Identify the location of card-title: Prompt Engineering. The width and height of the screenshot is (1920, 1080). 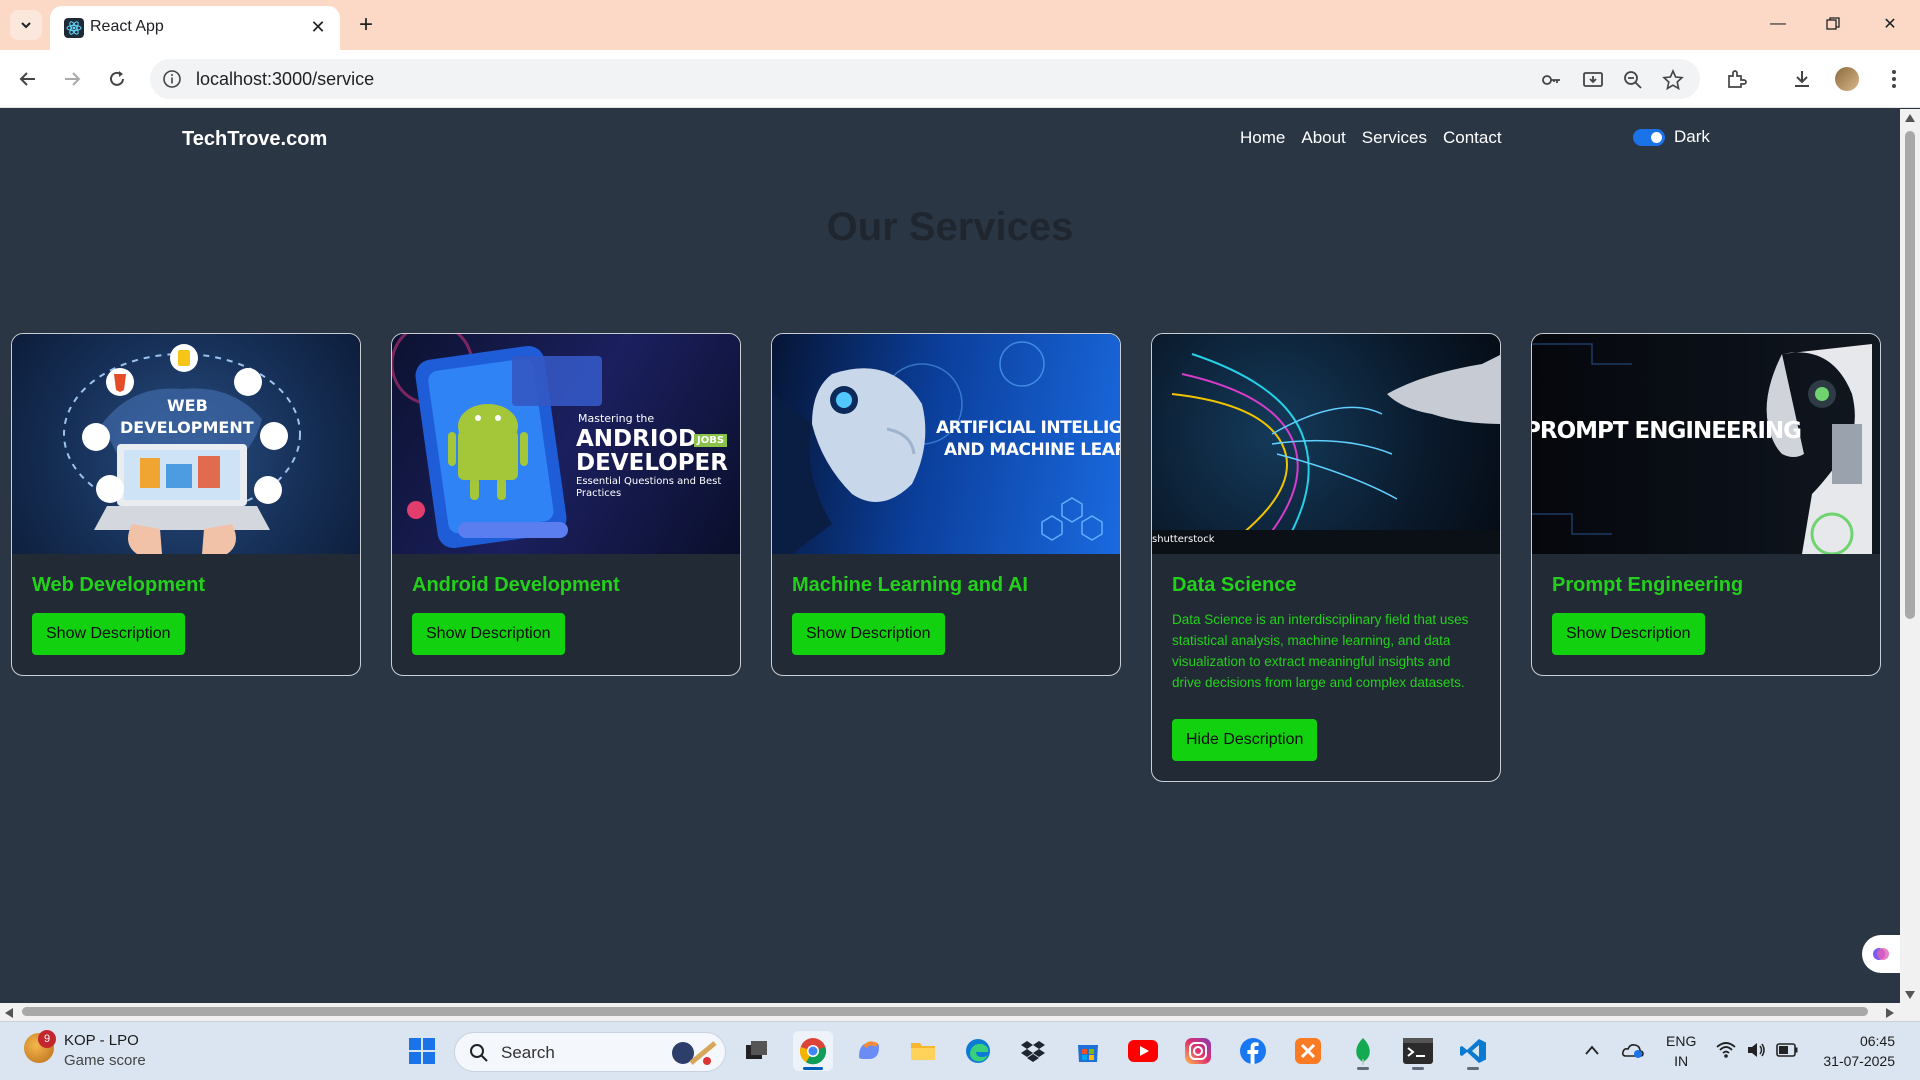
(1648, 585).